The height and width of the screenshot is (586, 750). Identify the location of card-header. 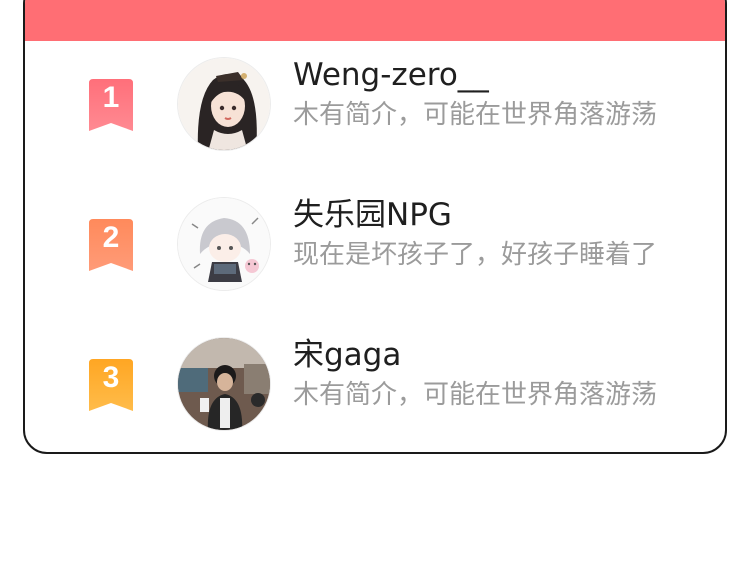
(375, 20).